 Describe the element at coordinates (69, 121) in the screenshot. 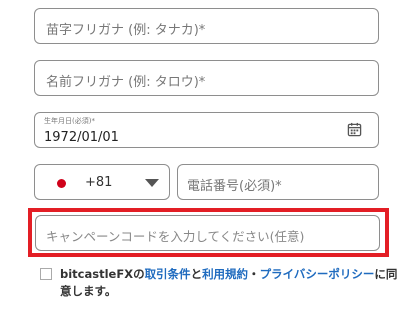

I see `birthdate-label: 生年月日(必須)*` at that location.